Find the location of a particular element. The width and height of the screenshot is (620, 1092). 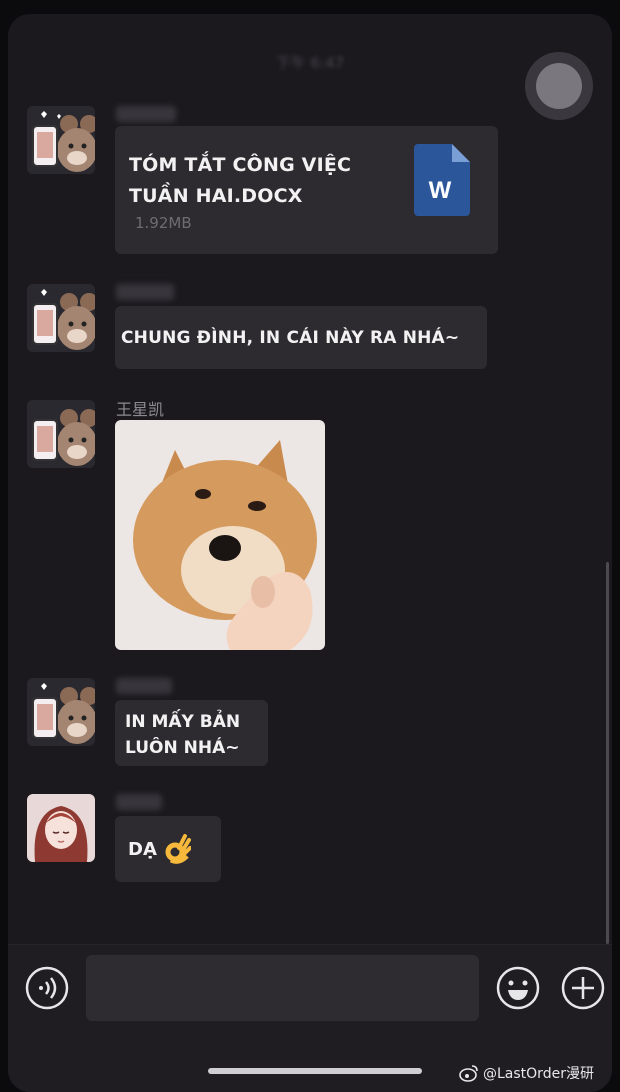

text-message-bubble: IN MẤY BẢN LUÔN NHÁ~ is located at coordinates (191, 733).